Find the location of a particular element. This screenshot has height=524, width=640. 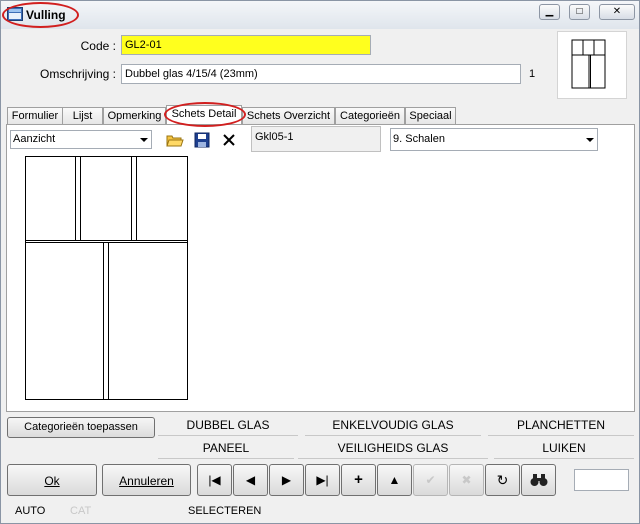

previous-record-button: ◀ is located at coordinates (250, 480).